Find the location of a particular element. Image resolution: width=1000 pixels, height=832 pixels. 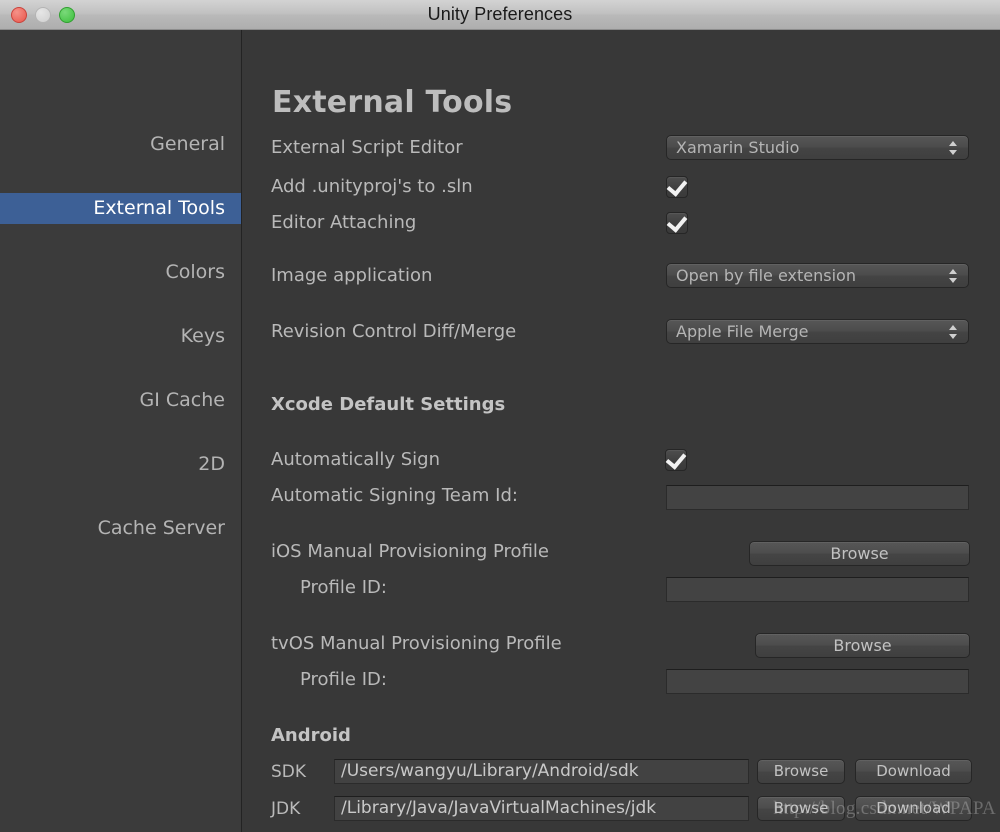

external-script-editor-label: External Script Editor is located at coordinates (367, 147).